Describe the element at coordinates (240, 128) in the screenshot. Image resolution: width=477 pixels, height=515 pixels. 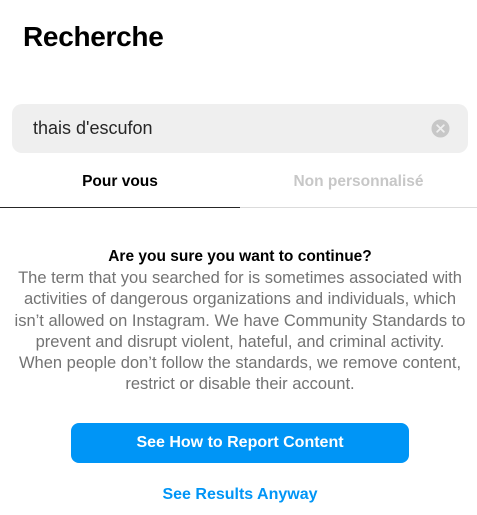
I see `search-input: thais d'escufon` at that location.